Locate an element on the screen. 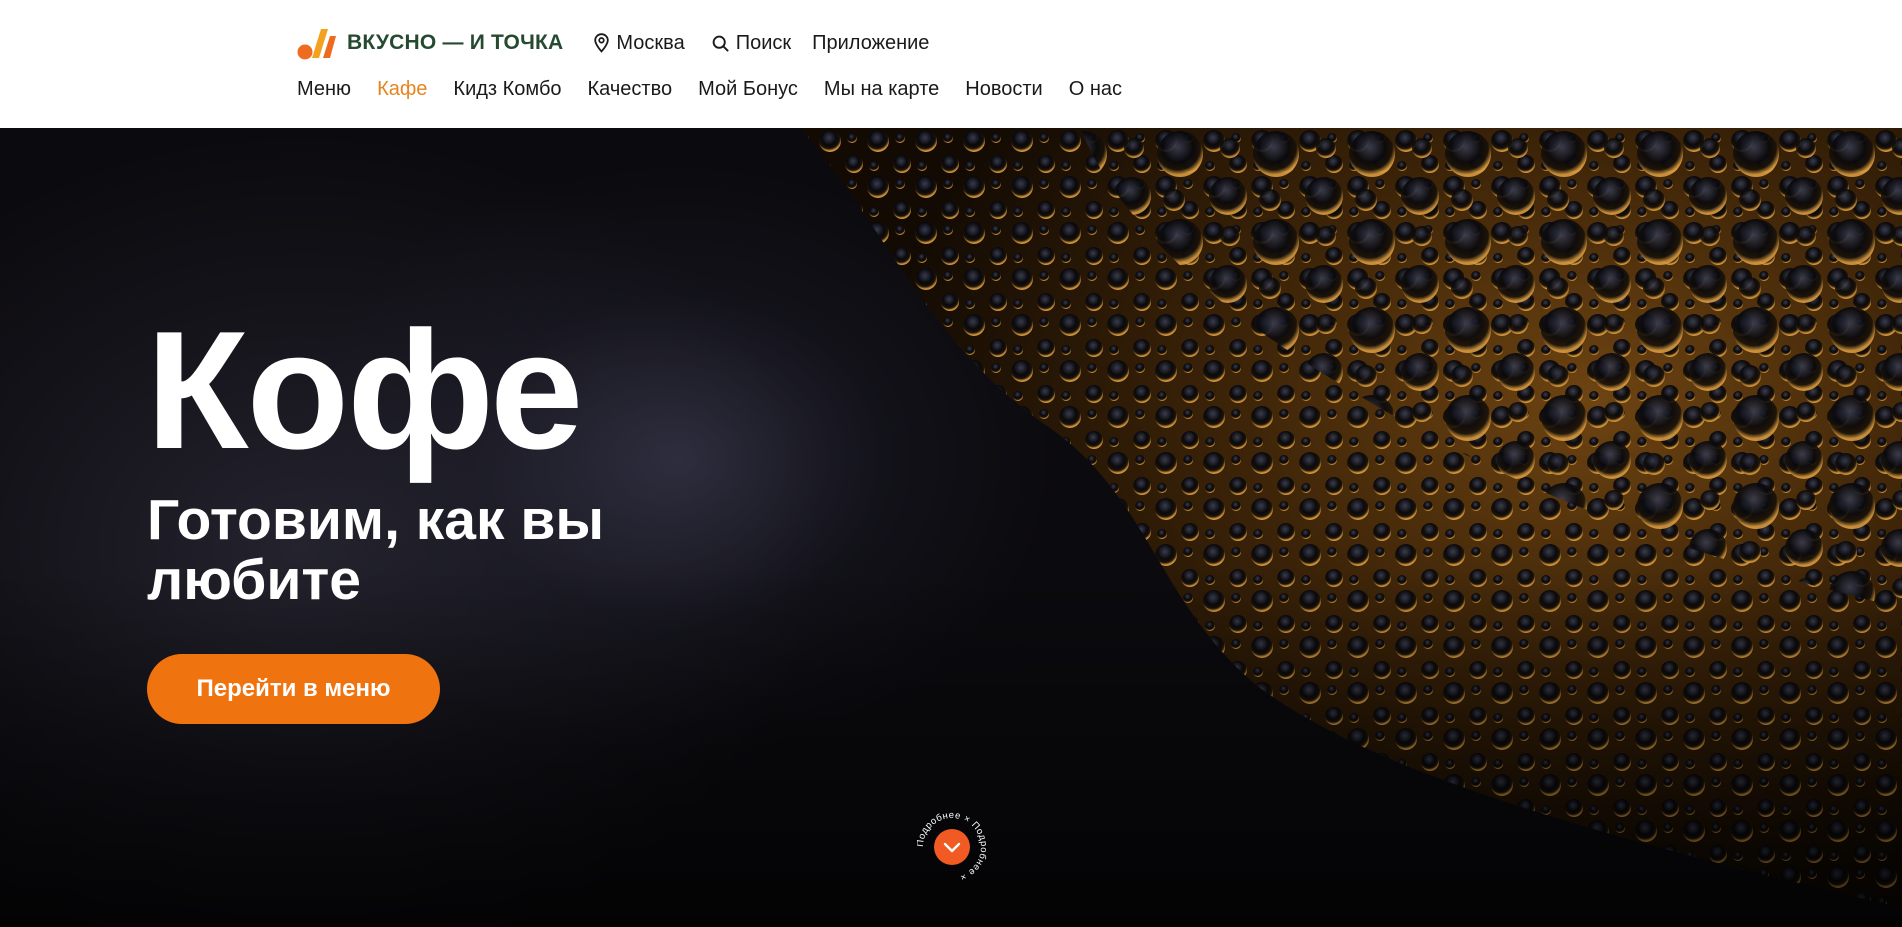  location-label: Москва is located at coordinates (650, 42).